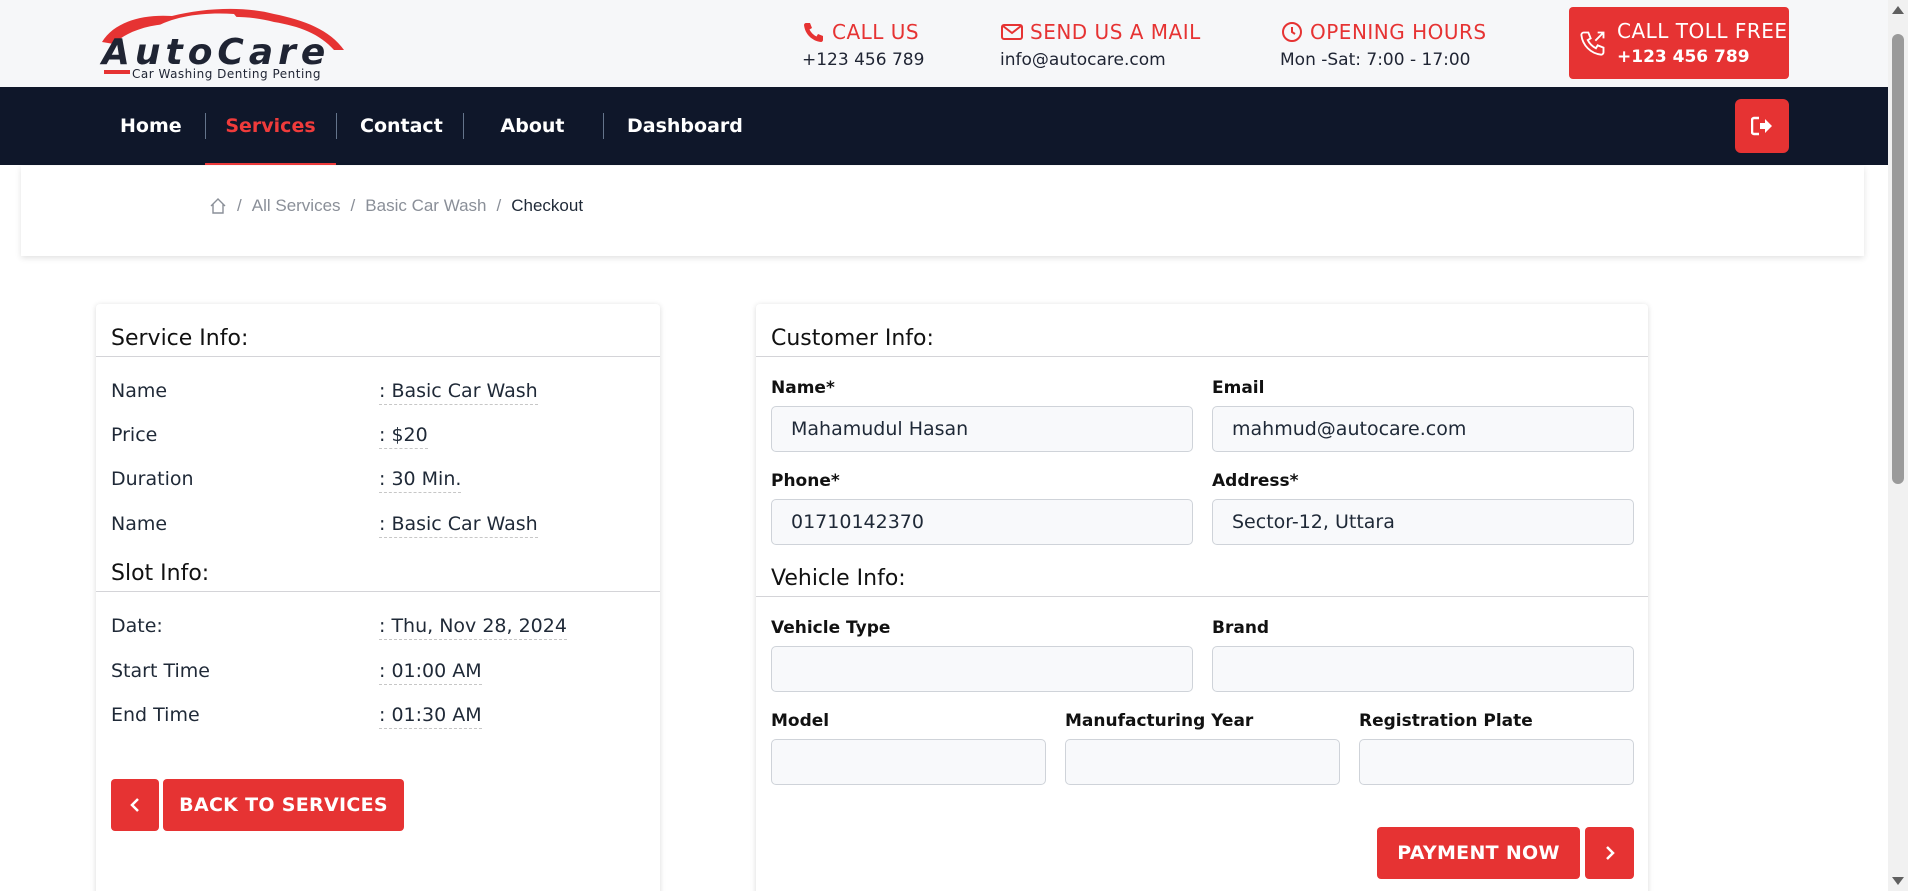 This screenshot has height=891, width=1908. What do you see at coordinates (401, 126) in the screenshot?
I see `nav-contact: Contact` at bounding box center [401, 126].